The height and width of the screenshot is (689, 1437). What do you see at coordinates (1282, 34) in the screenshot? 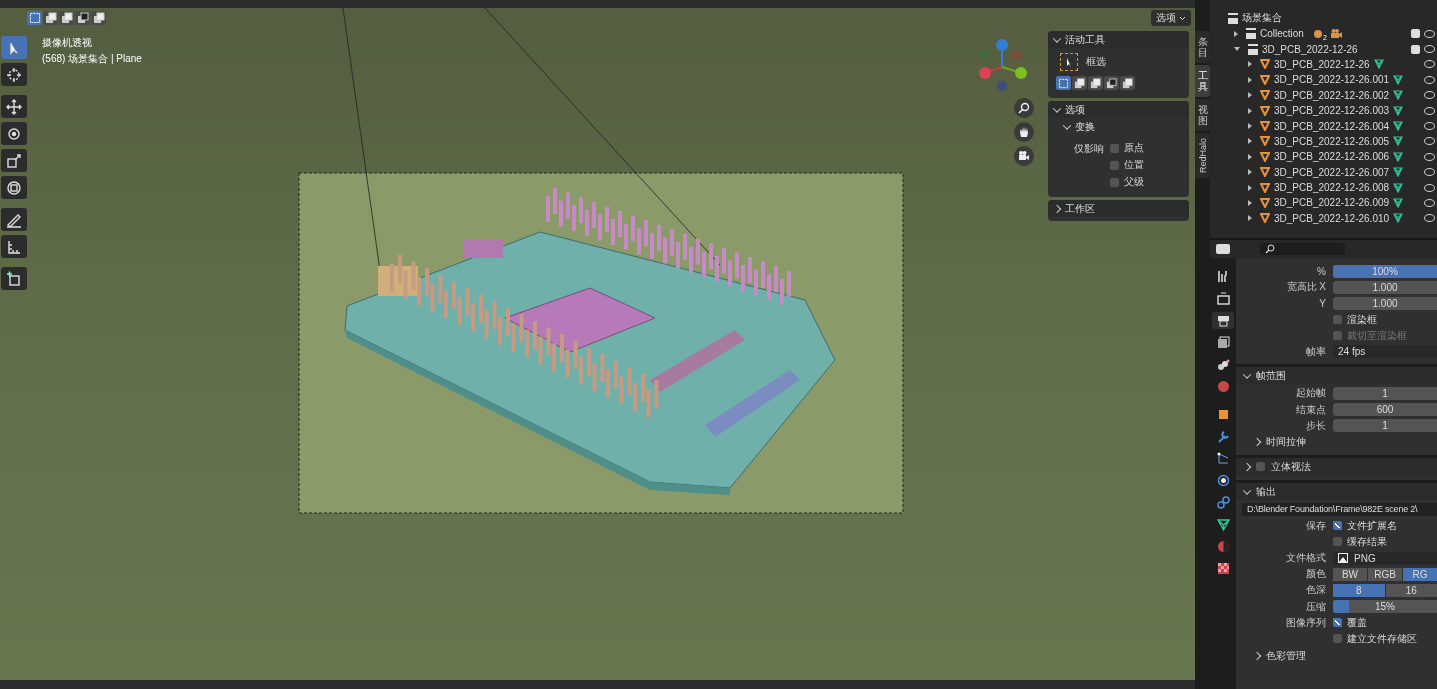
I see `outliner-item: Collection` at bounding box center [1282, 34].